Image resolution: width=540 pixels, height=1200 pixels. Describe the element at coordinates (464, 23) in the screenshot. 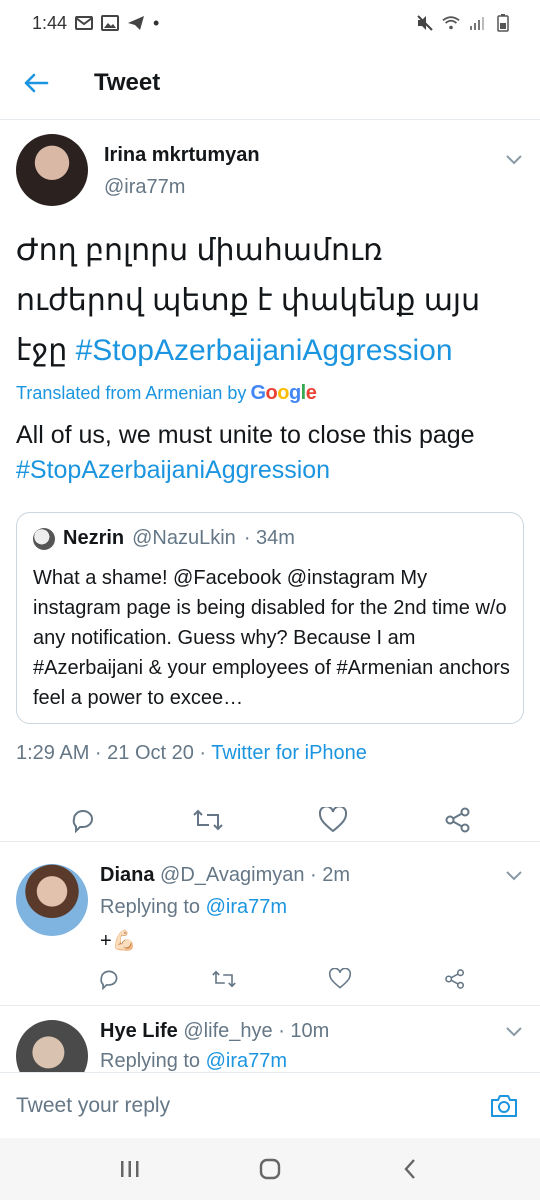

I see `status-right` at that location.